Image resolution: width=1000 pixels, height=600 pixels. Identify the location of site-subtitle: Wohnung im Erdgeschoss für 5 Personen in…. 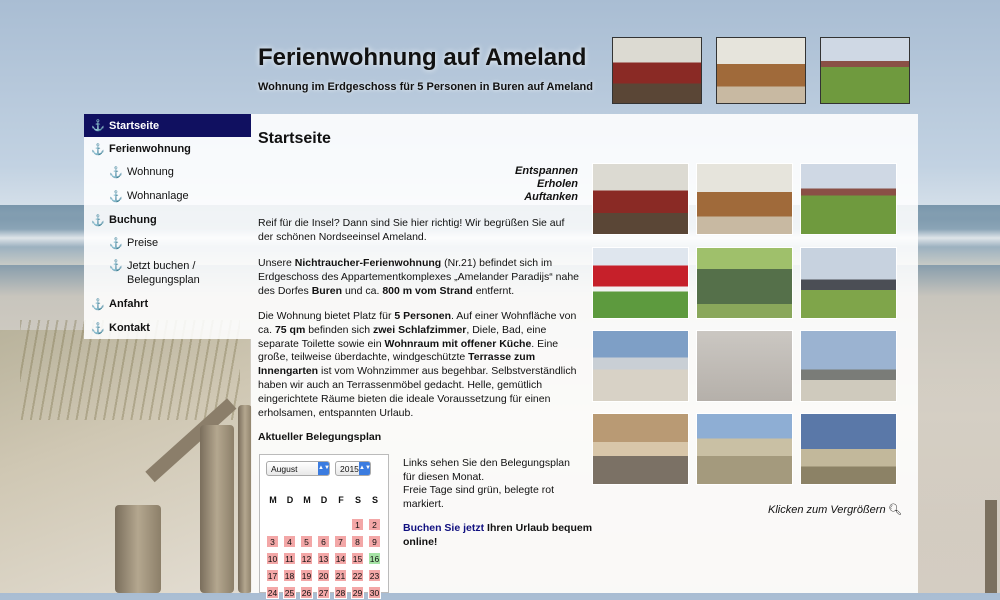
(425, 87).